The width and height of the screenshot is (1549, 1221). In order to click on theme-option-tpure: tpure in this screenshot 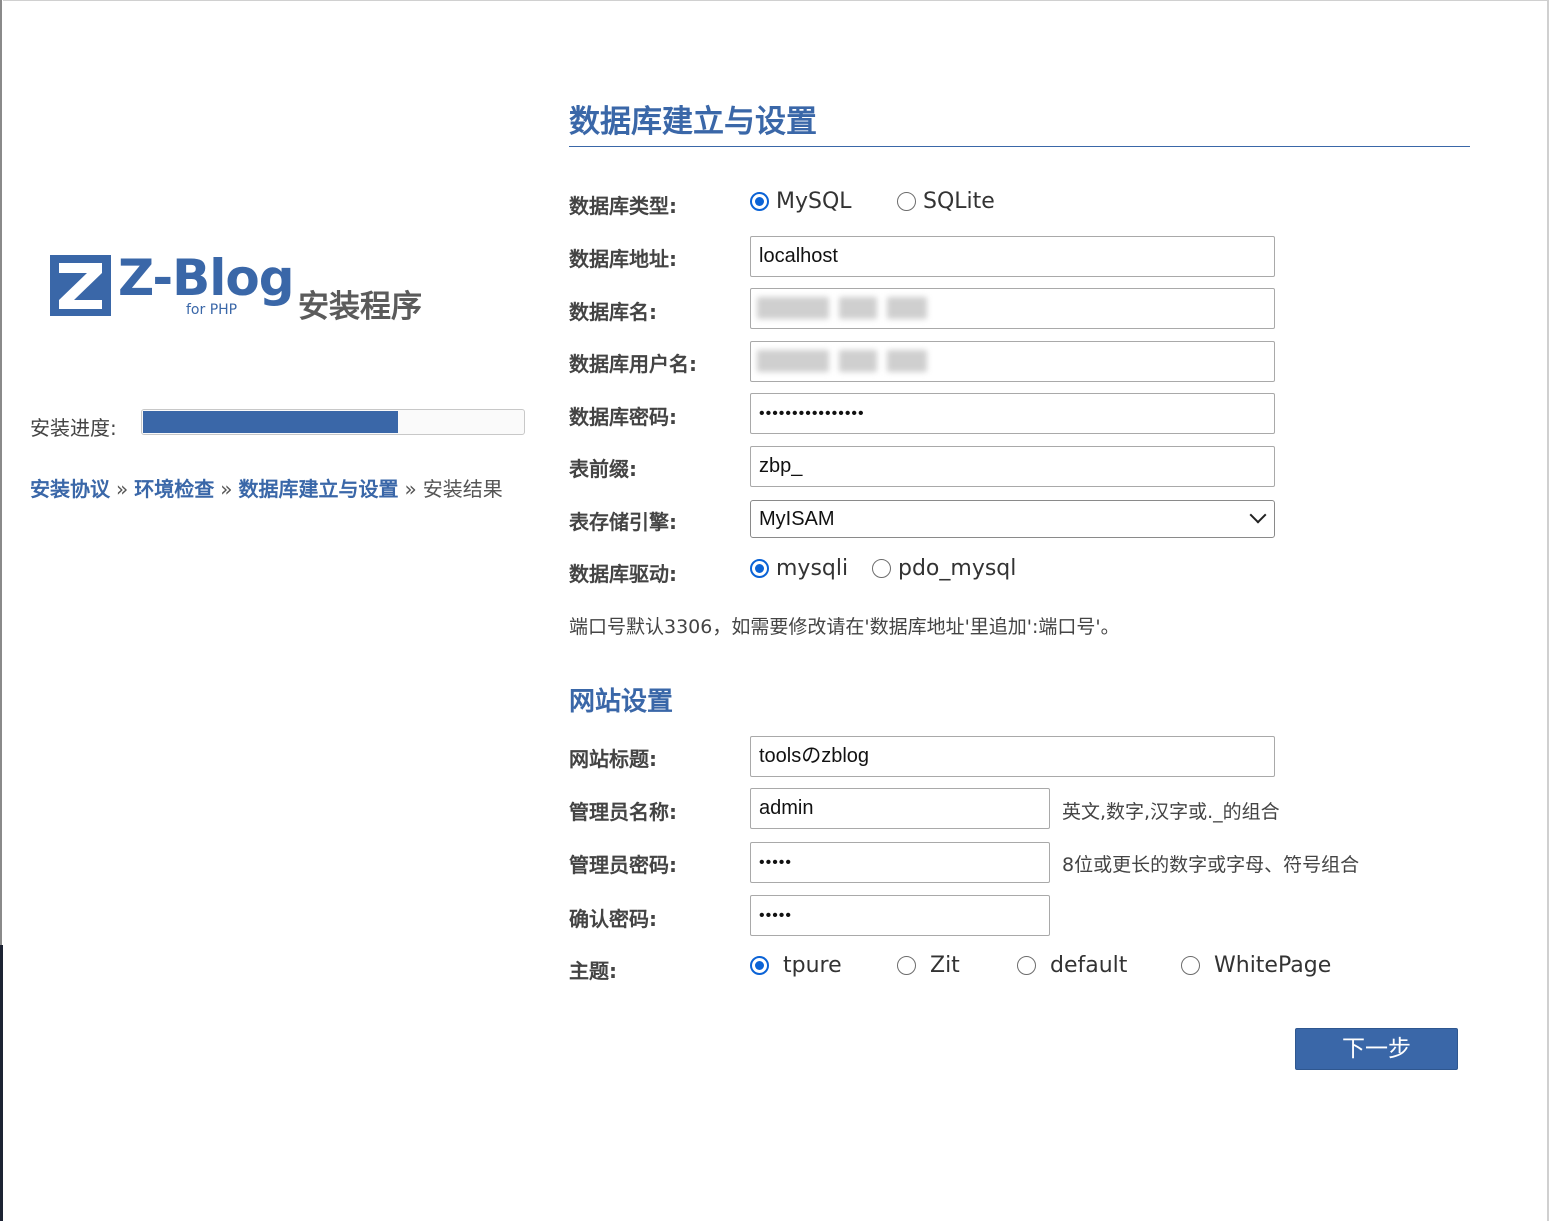, I will do `click(812, 965)`.